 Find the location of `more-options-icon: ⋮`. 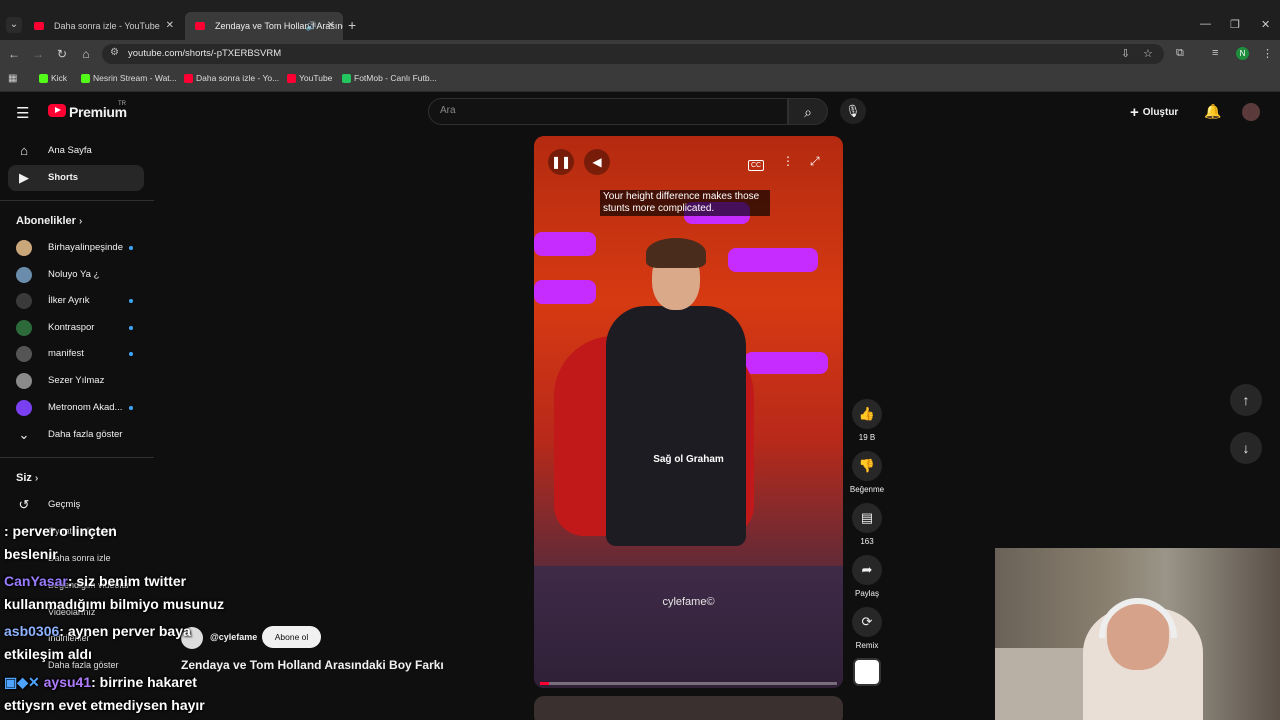

more-options-icon: ⋮ is located at coordinates (788, 161).